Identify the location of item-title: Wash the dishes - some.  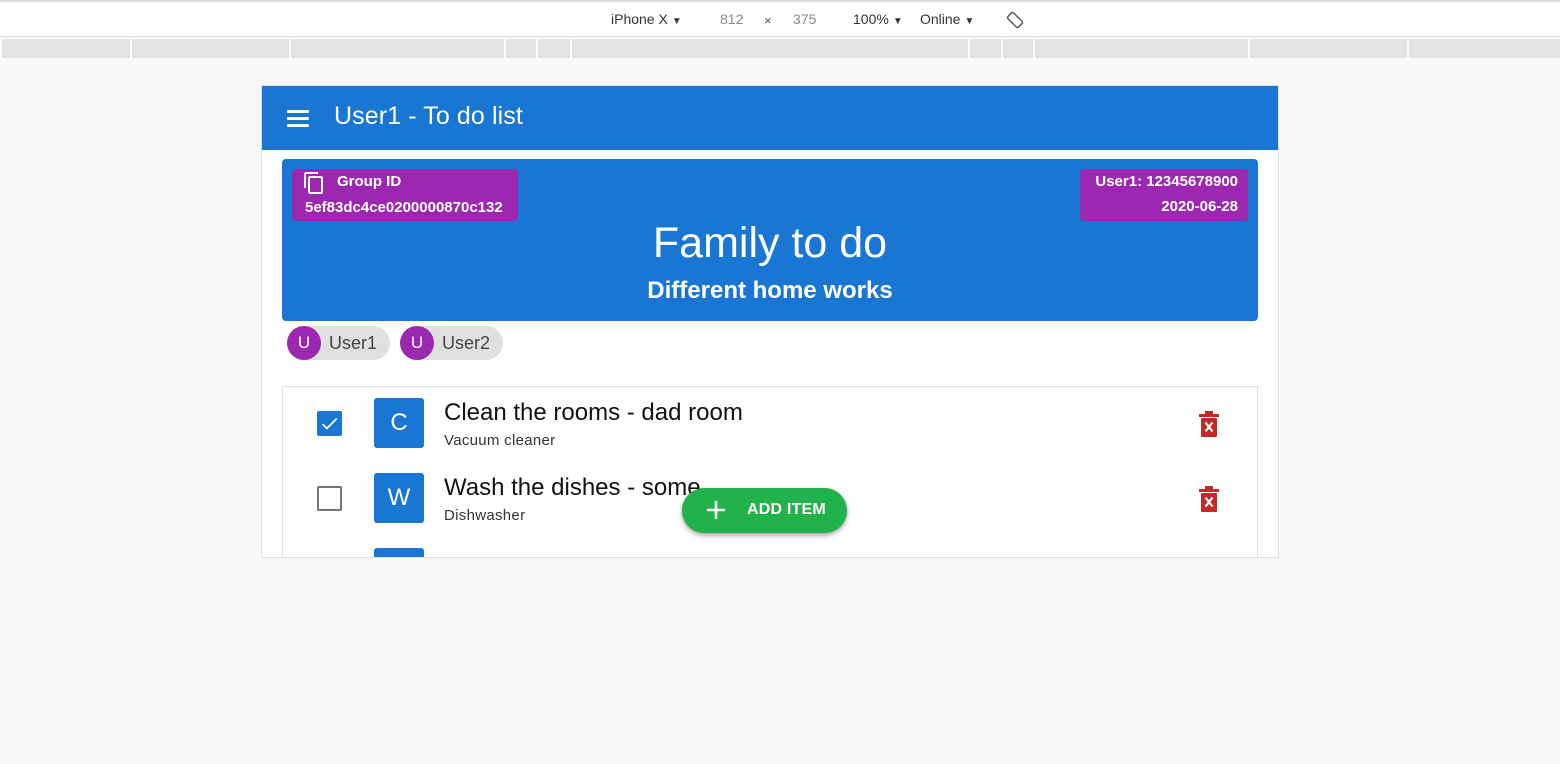
(572, 487).